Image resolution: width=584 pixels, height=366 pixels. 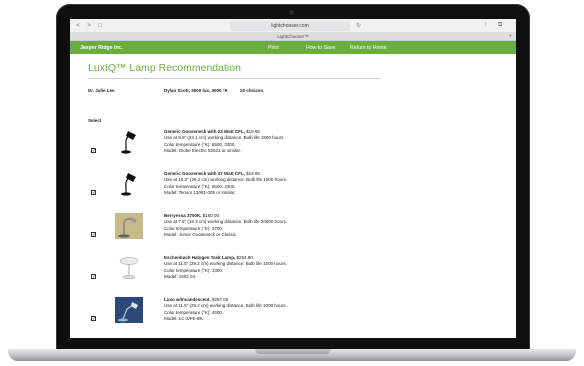 I want to click on luxo-lamp-icon, so click(x=129, y=310).